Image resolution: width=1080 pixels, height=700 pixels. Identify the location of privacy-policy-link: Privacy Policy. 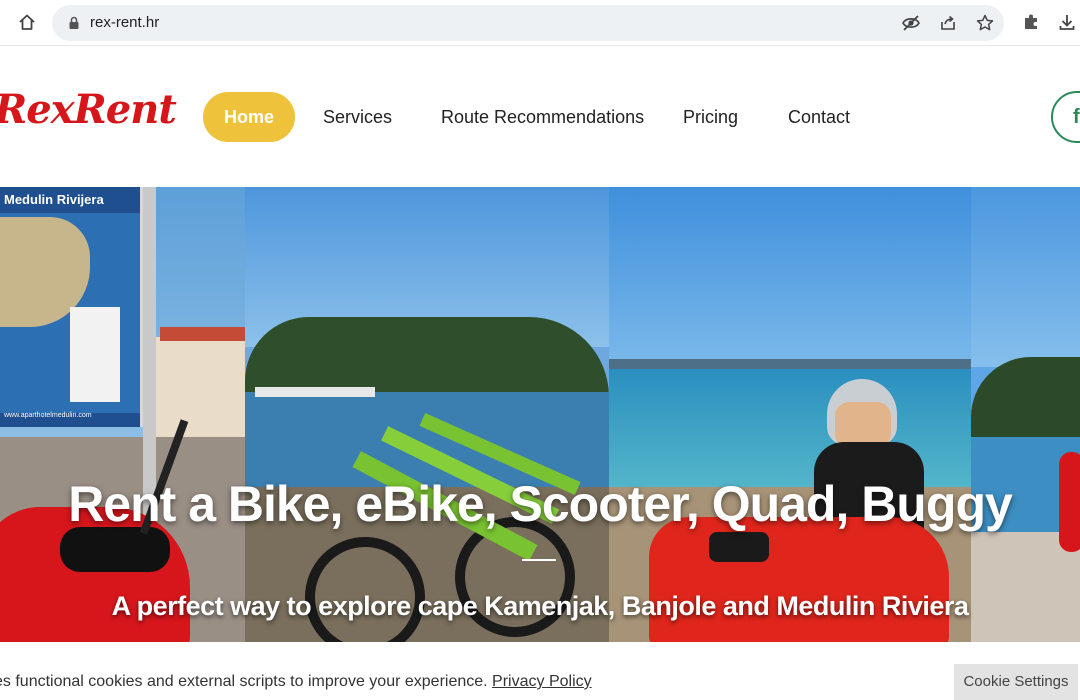
(542, 681).